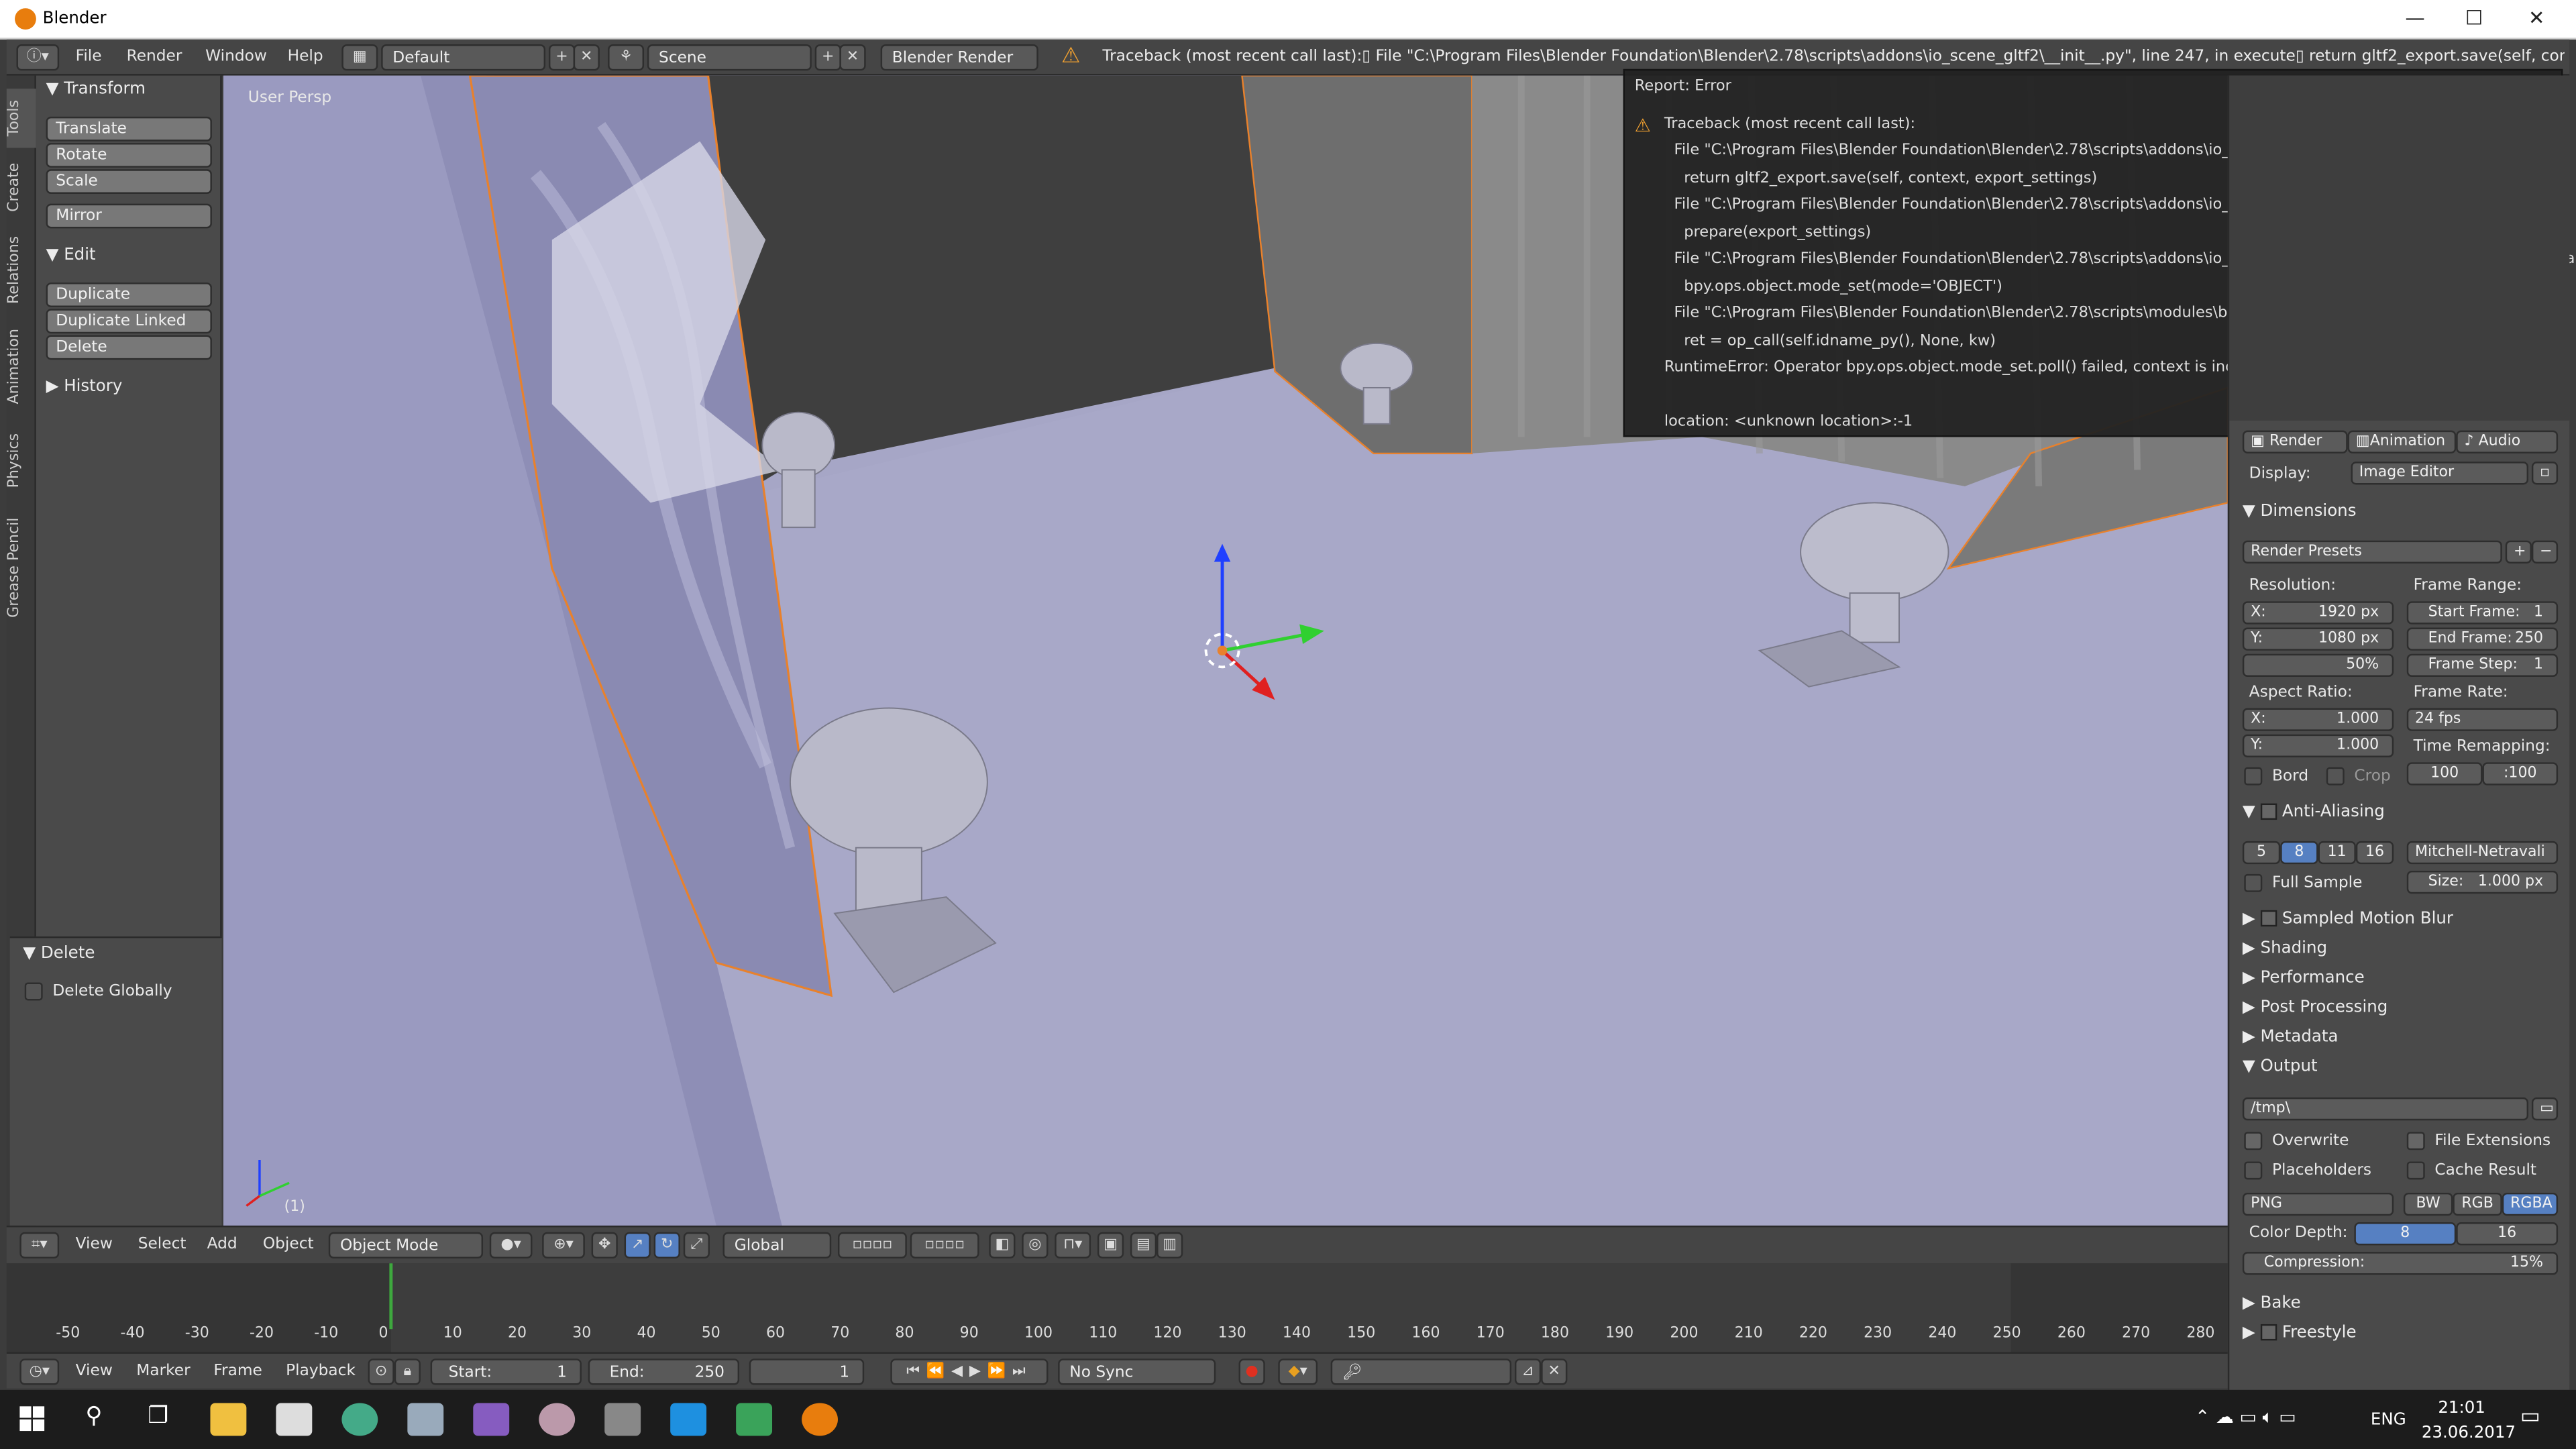 The image size is (2576, 1449). Describe the element at coordinates (666, 1245) in the screenshot. I see `rotate-manipulator-icon: ↻` at that location.